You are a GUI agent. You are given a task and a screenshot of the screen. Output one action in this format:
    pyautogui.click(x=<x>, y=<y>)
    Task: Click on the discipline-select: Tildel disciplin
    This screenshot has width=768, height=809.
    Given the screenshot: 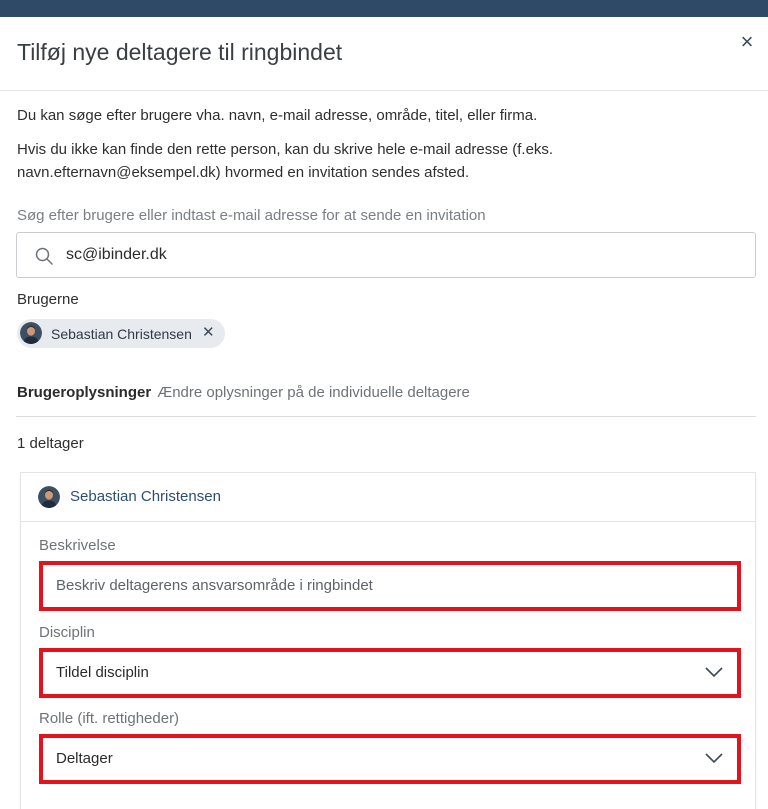 What is the action you would take?
    pyautogui.click(x=390, y=673)
    